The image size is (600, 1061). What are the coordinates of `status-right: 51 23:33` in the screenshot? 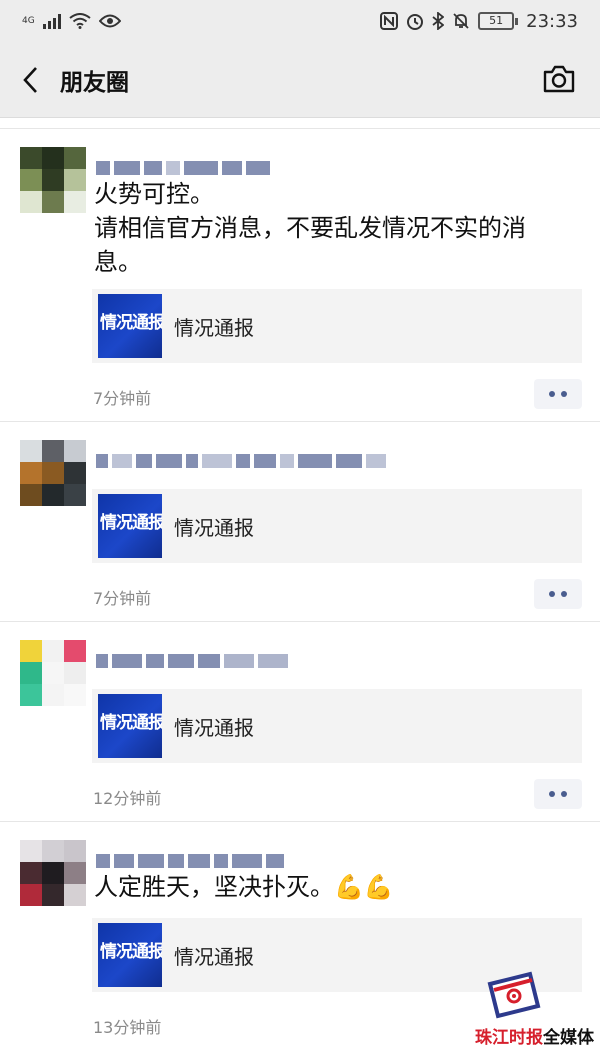 It's located at (479, 21).